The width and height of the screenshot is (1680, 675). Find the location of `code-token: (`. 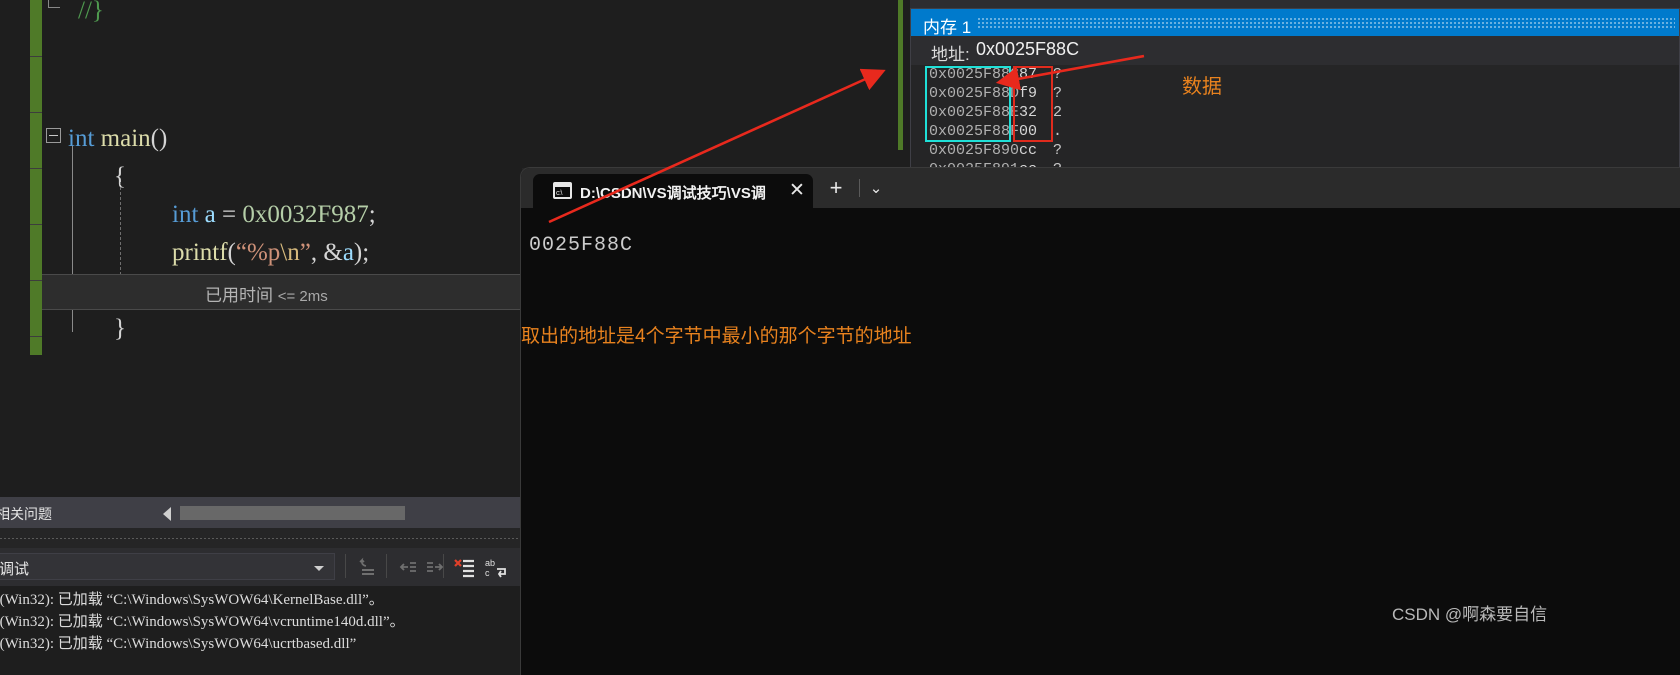

code-token: ( is located at coordinates (231, 252).